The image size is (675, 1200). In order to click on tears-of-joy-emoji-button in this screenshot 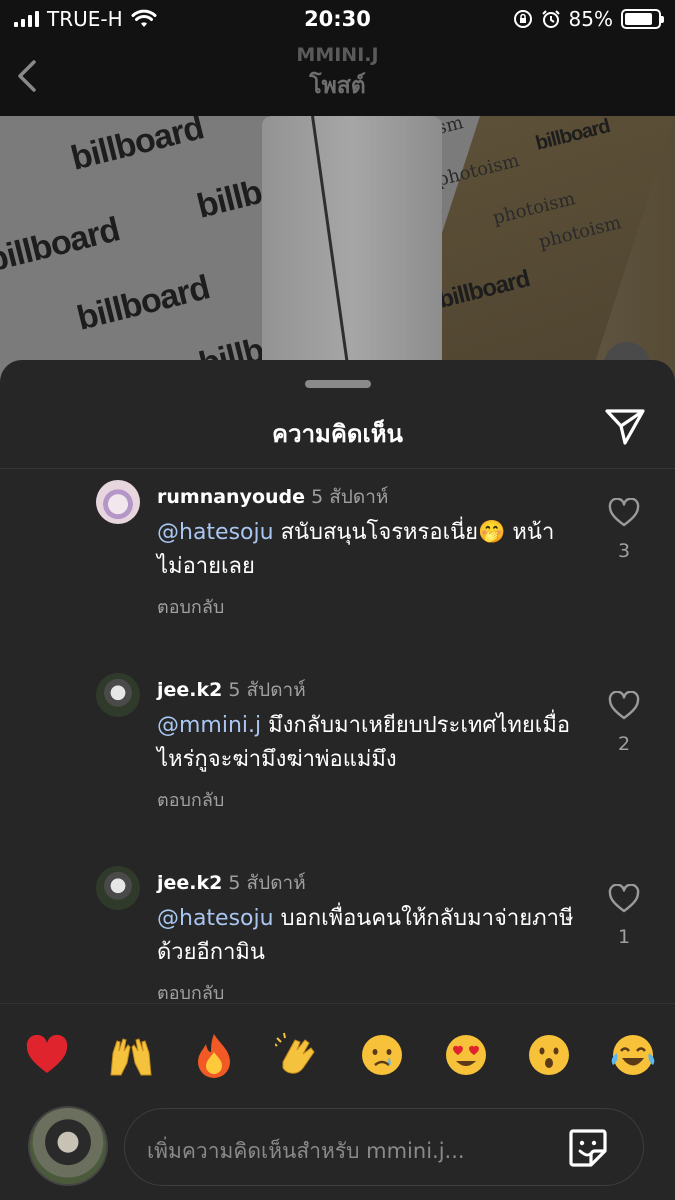, I will do `click(633, 1055)`.